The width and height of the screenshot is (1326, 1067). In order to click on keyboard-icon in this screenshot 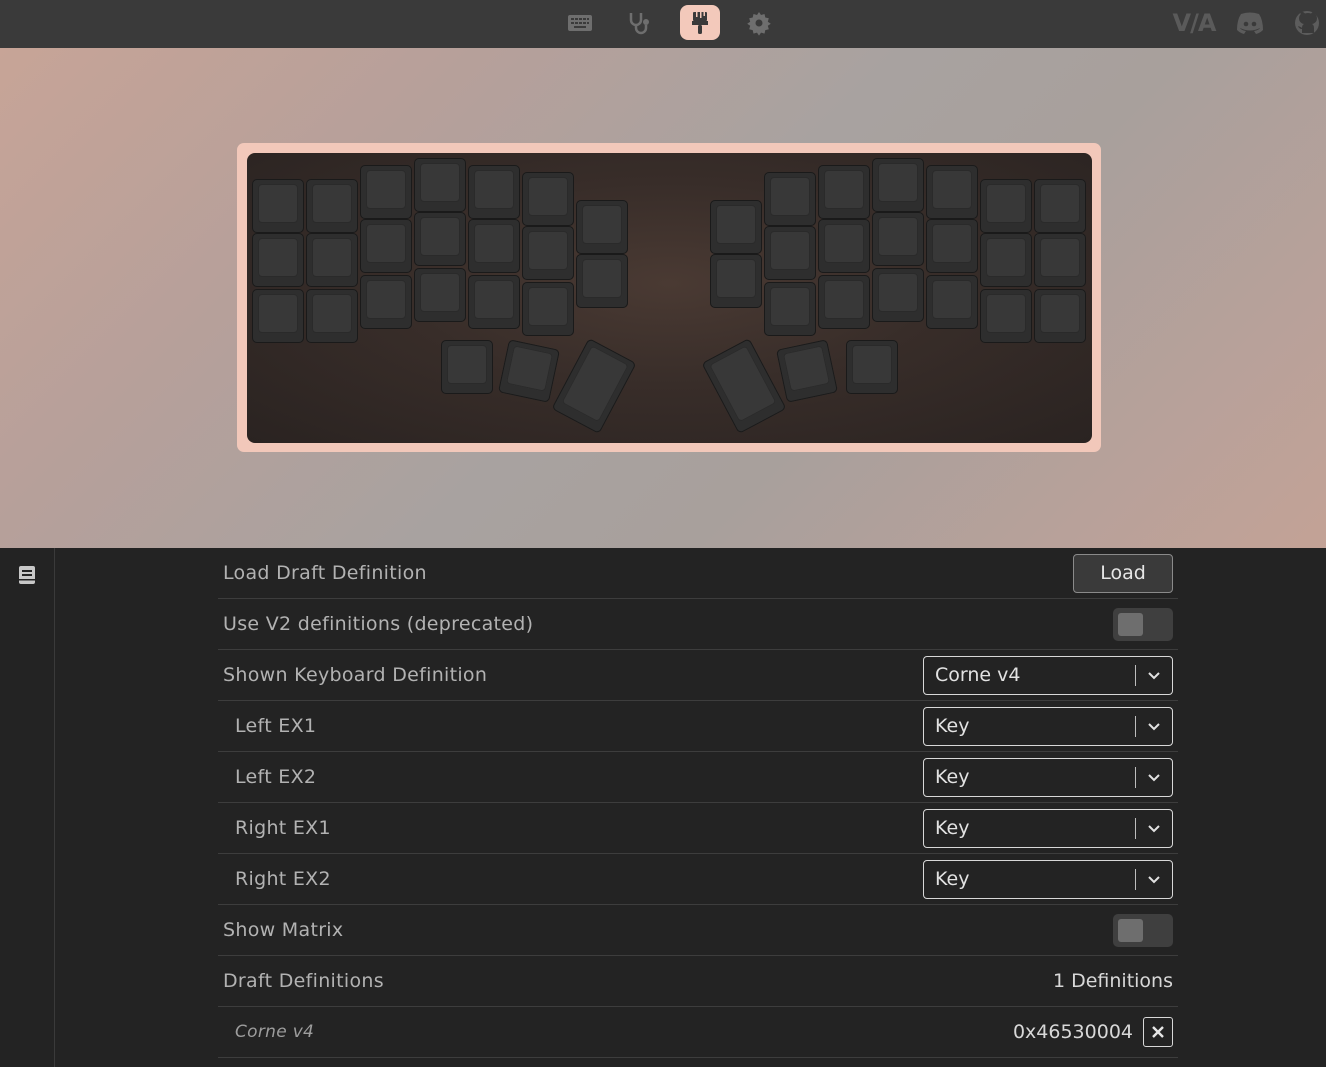, I will do `click(580, 22)`.